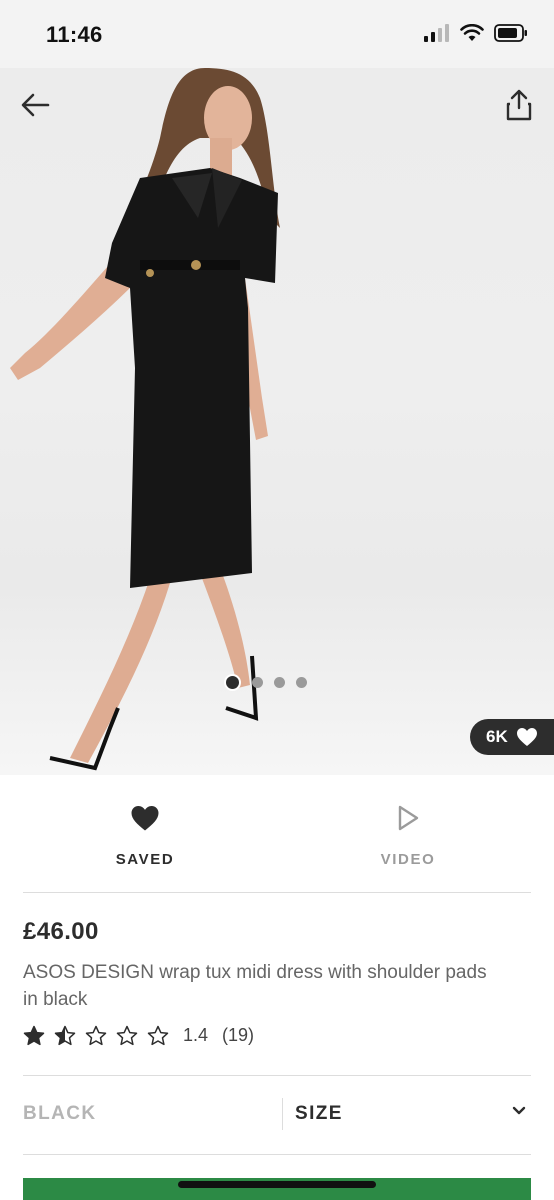 The height and width of the screenshot is (1200, 554). I want to click on product-price: £46.00, so click(61, 931).